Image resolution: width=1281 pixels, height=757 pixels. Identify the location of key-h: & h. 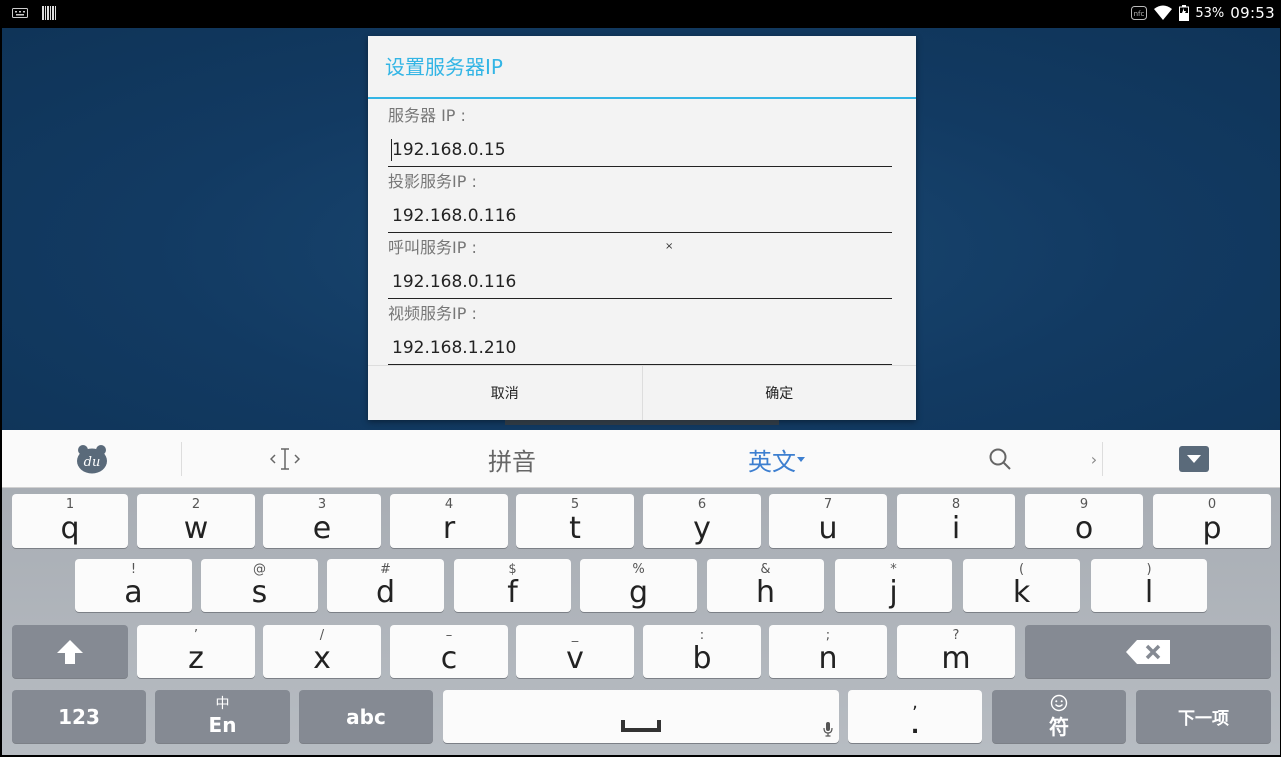
(765, 585).